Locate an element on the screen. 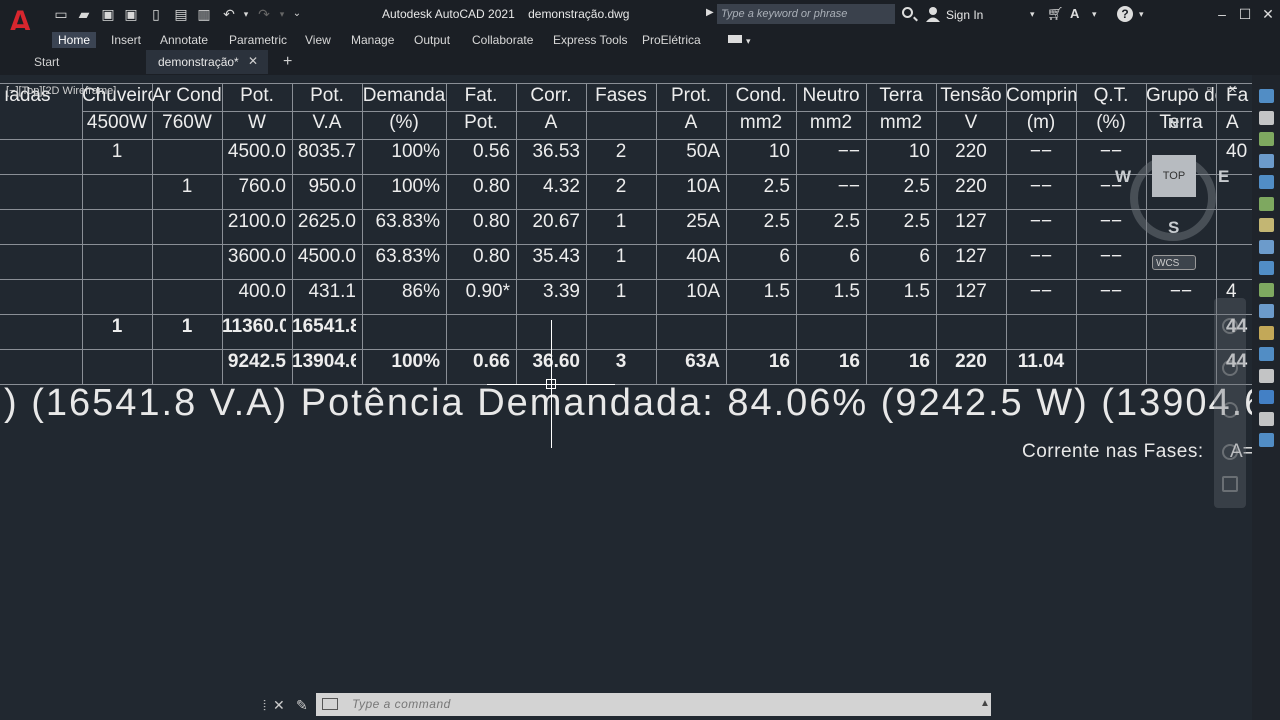 The image size is (1280, 720). tab-start: Start is located at coordinates (73, 62).